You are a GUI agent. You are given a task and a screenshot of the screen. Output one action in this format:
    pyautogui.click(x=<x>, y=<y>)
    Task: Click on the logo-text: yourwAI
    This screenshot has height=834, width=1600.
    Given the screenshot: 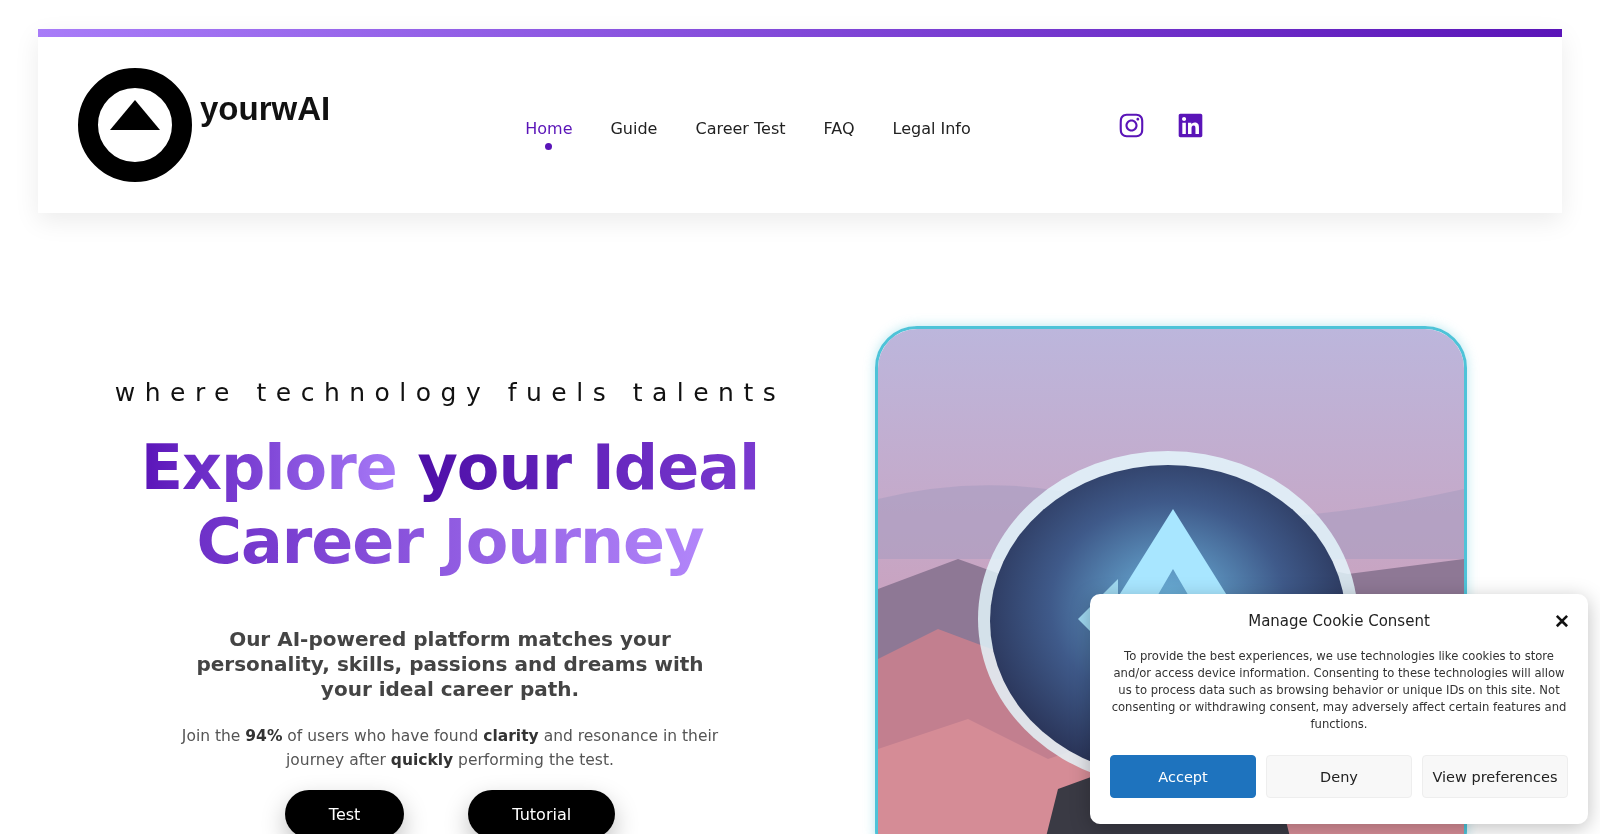 What is the action you would take?
    pyautogui.click(x=265, y=109)
    